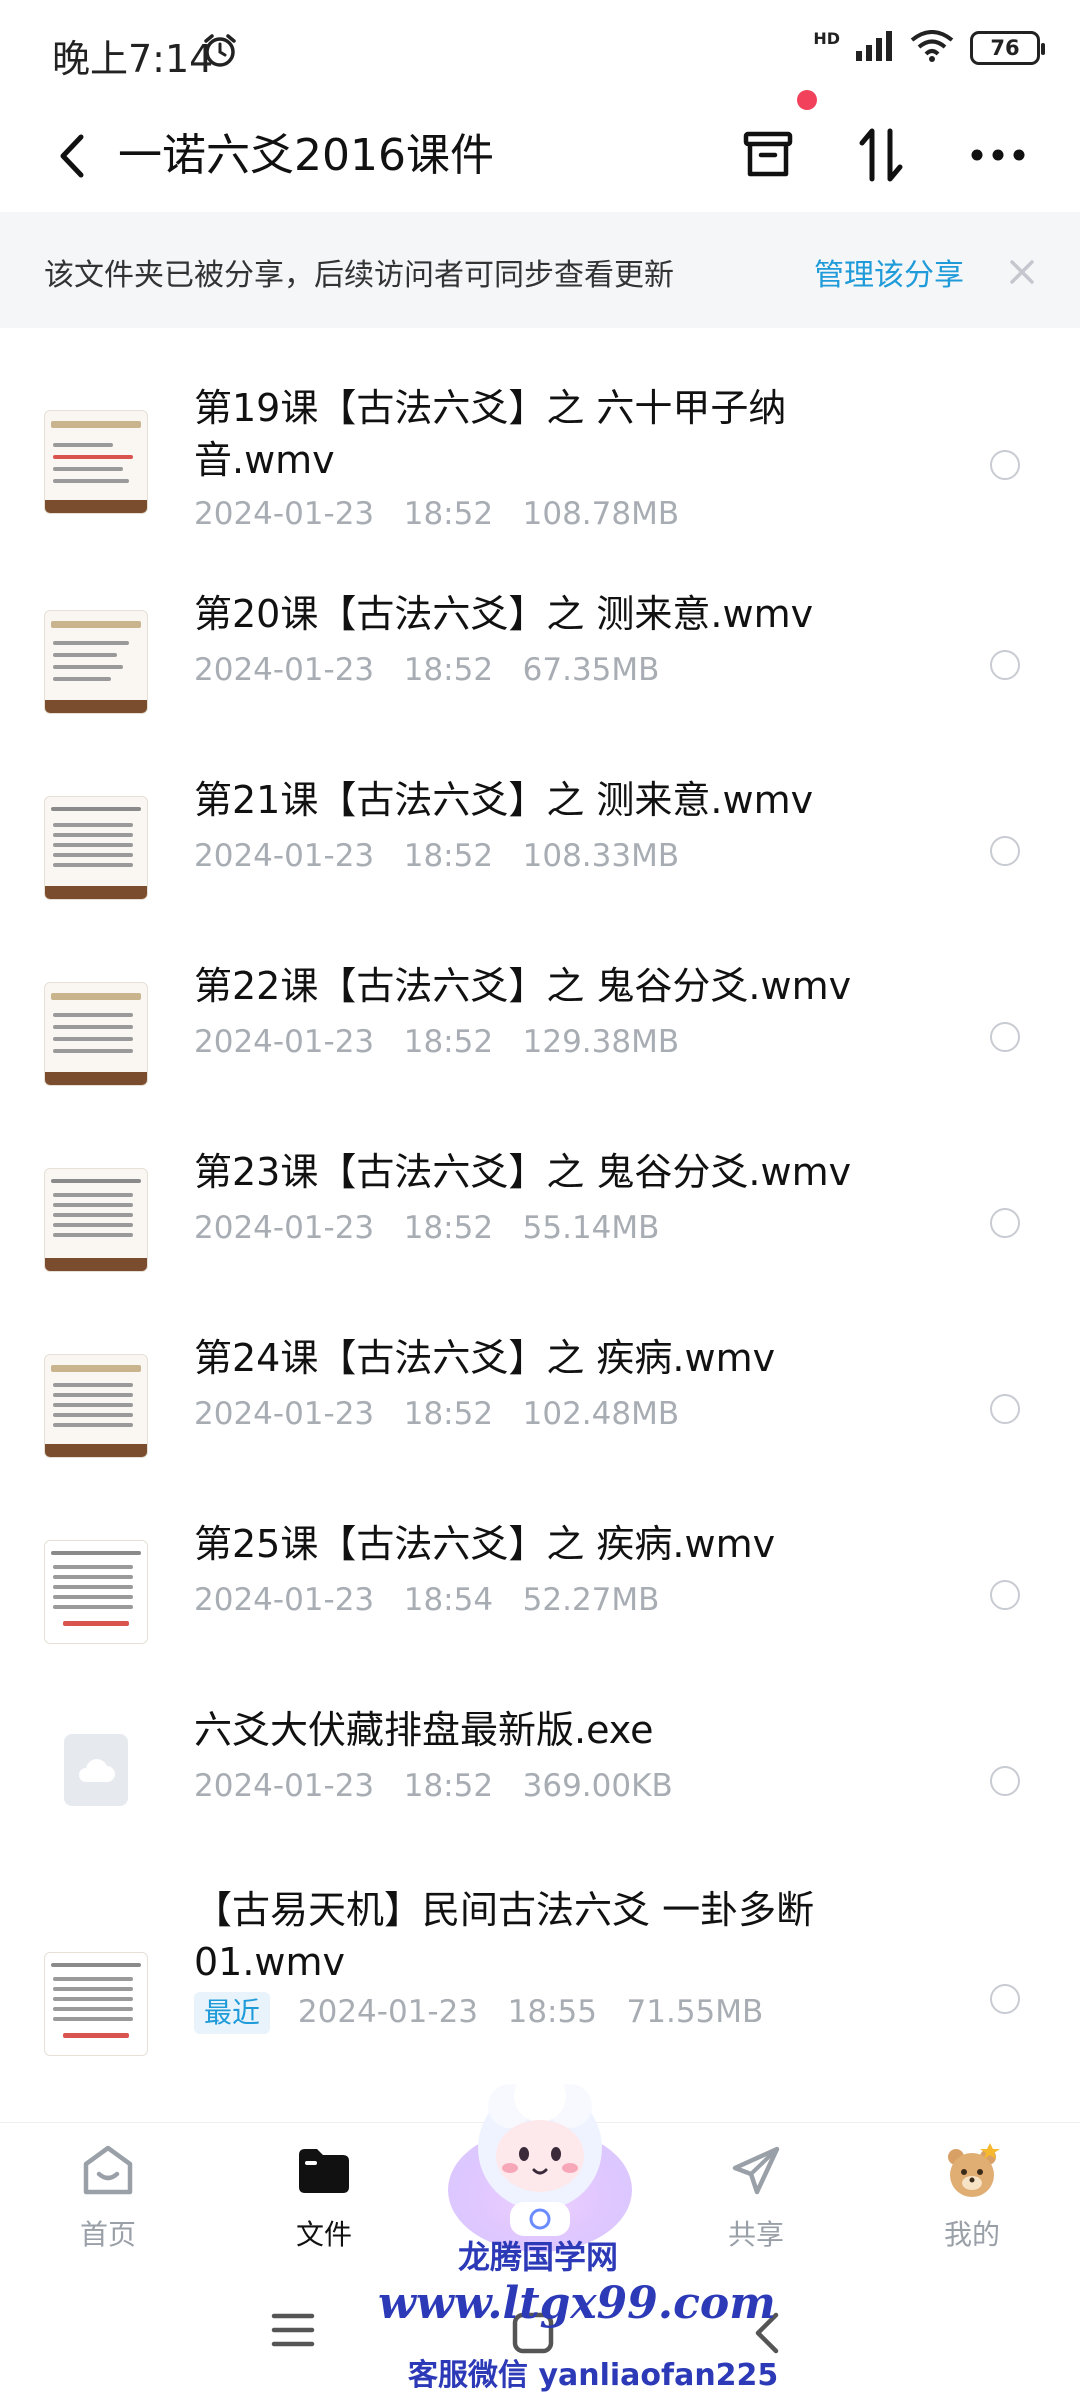 This screenshot has height=2400, width=1080. Describe the element at coordinates (540, 151) in the screenshot. I see `header: 一诺六爻2016课件` at that location.